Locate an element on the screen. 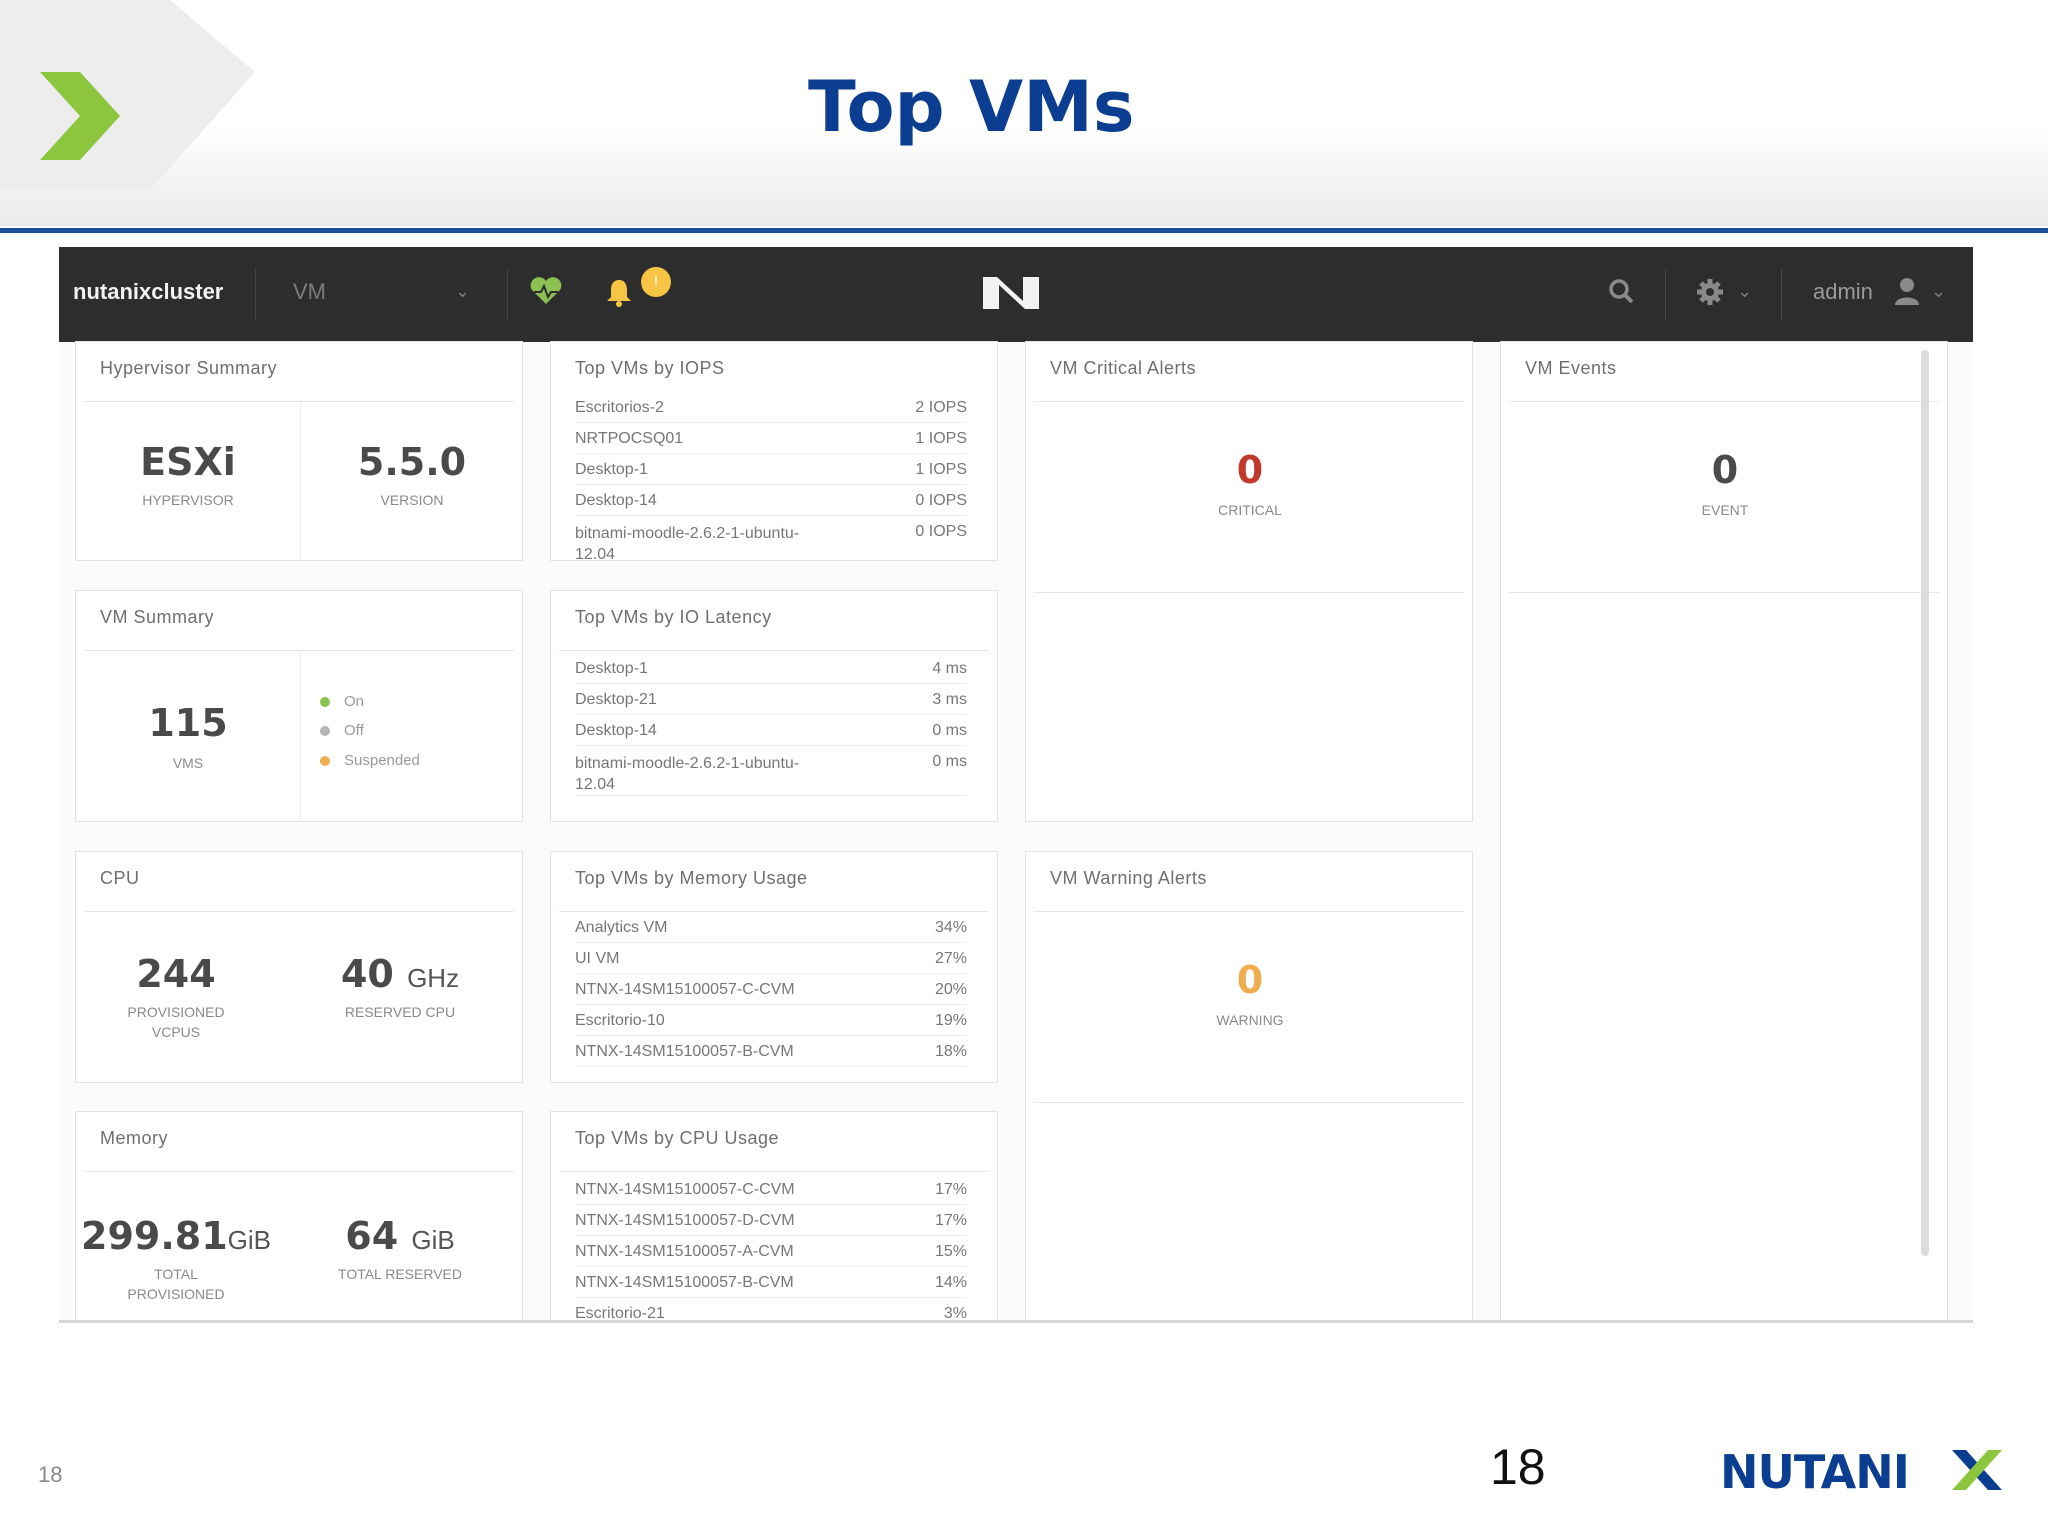 The height and width of the screenshot is (1536, 2048). panel-title: Memory is located at coordinates (134, 1138).